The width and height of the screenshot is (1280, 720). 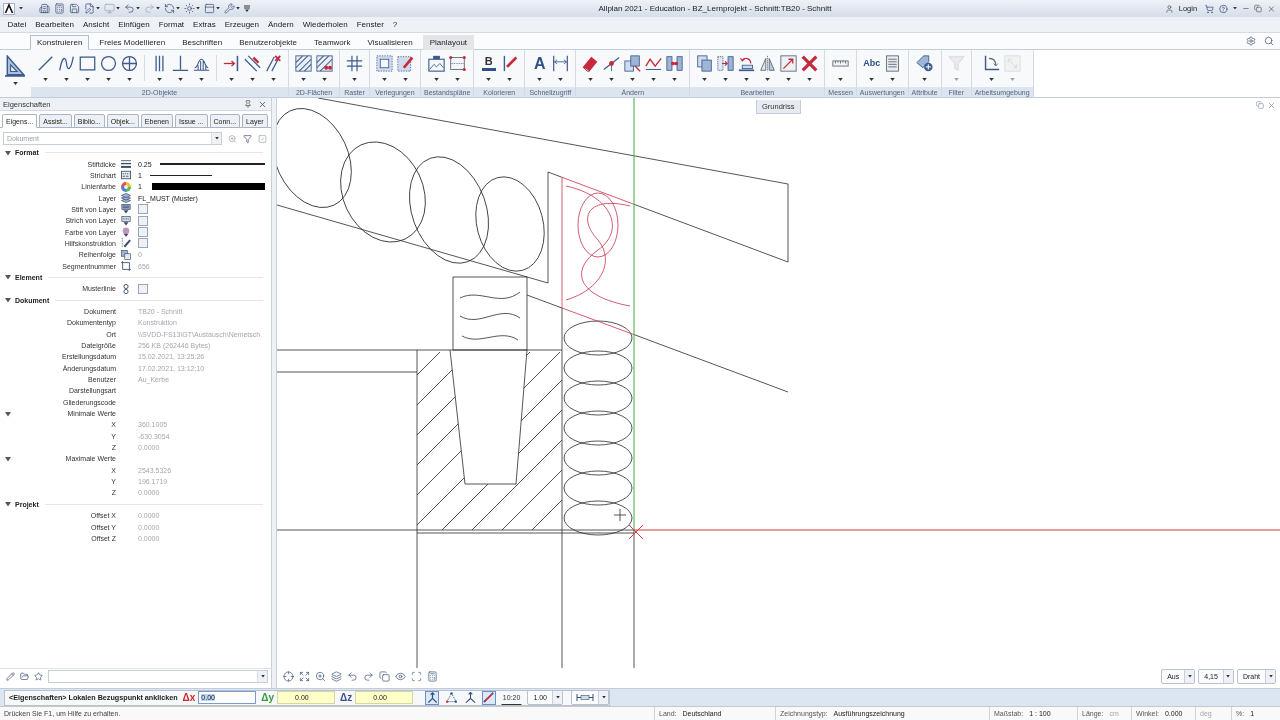 What do you see at coordinates (87, 63) in the screenshot?
I see `rectangle-icon` at bounding box center [87, 63].